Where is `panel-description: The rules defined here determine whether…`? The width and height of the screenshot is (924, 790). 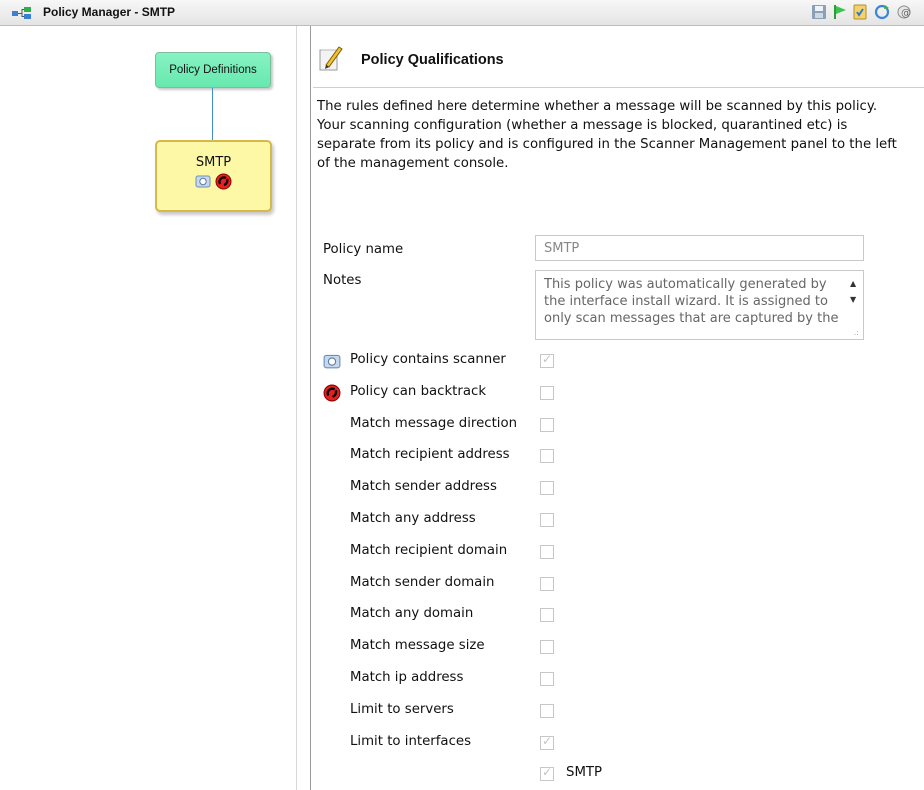
panel-description: The rules defined here determine whether… is located at coordinates (607, 135).